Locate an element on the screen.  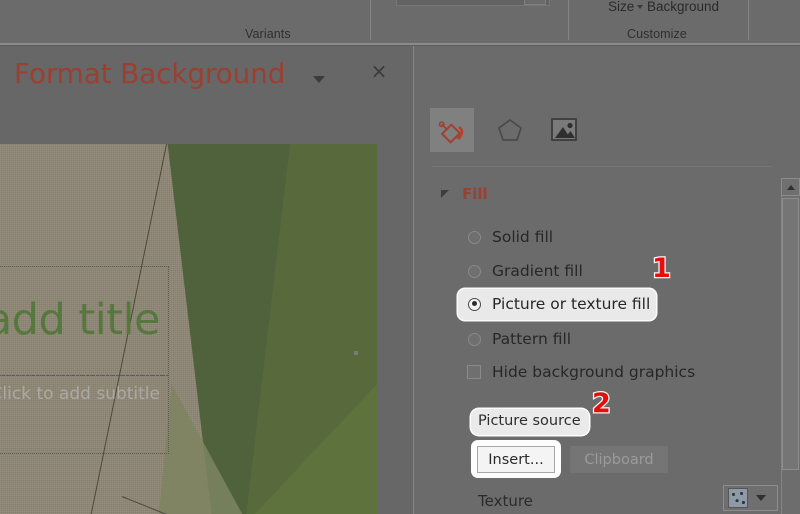
picture-tab is located at coordinates (564, 130).